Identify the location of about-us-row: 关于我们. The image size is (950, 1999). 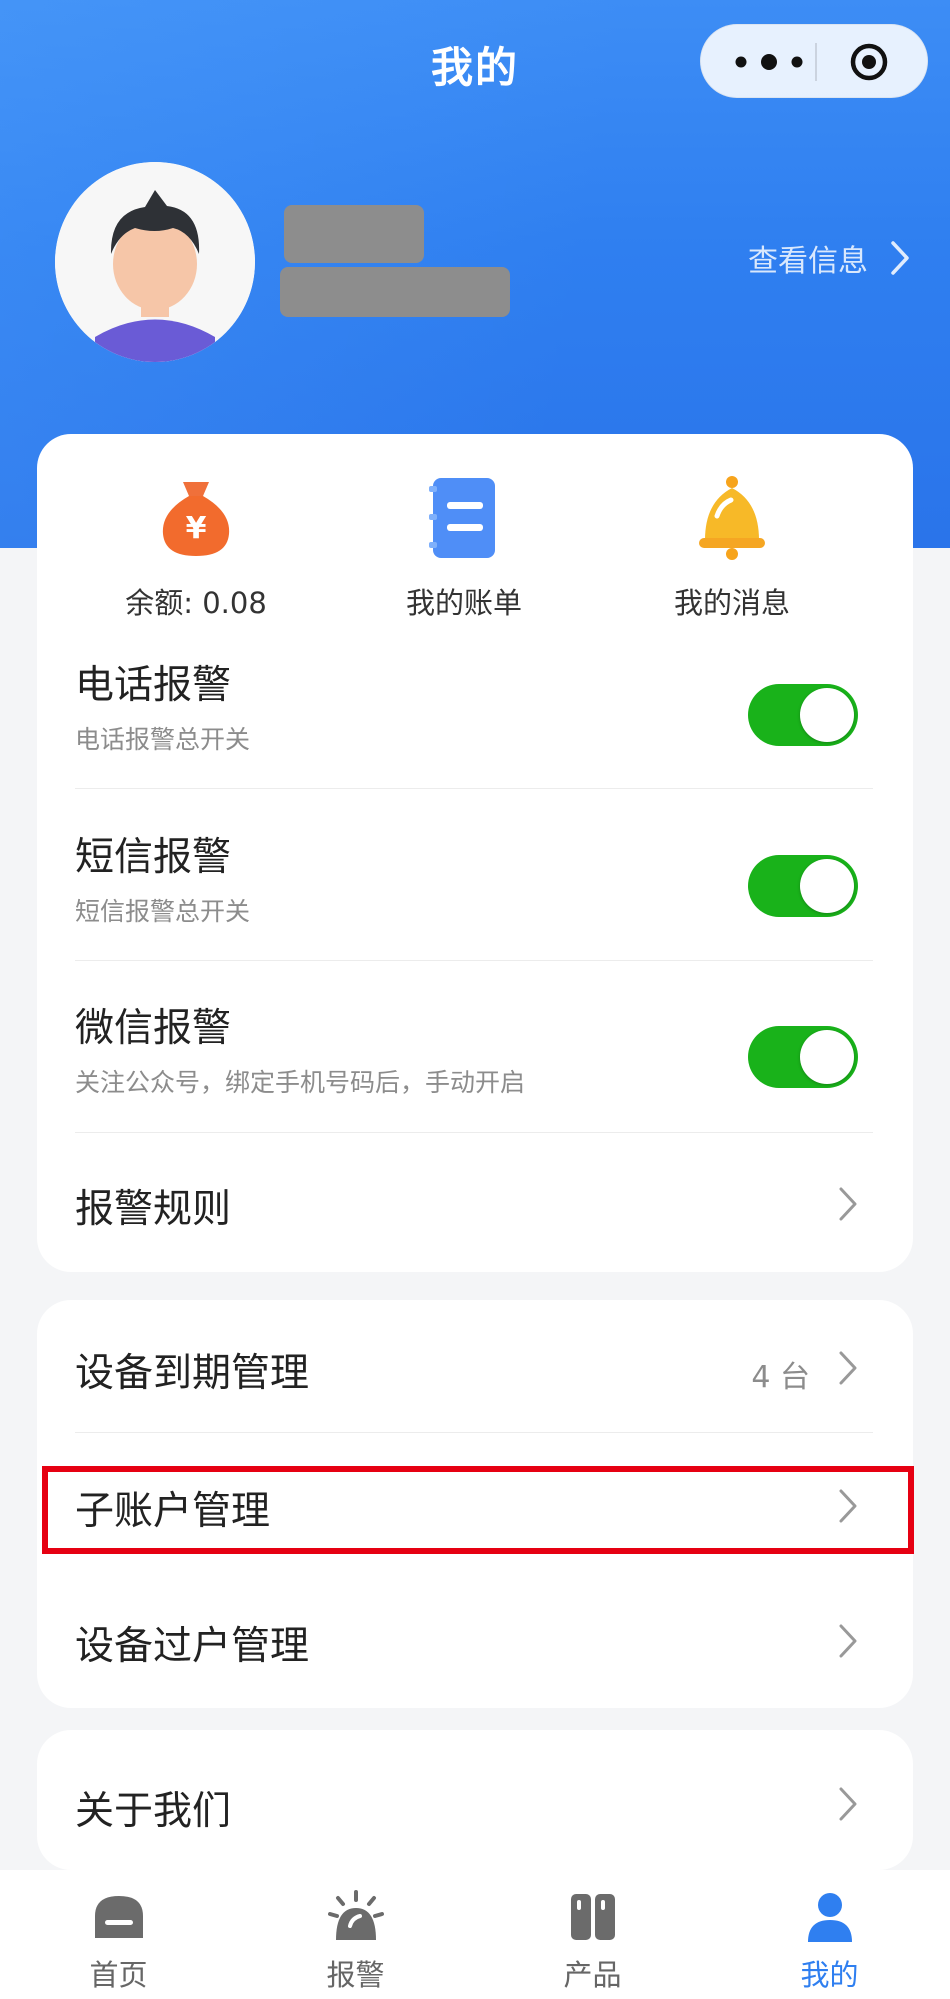
(475, 1808).